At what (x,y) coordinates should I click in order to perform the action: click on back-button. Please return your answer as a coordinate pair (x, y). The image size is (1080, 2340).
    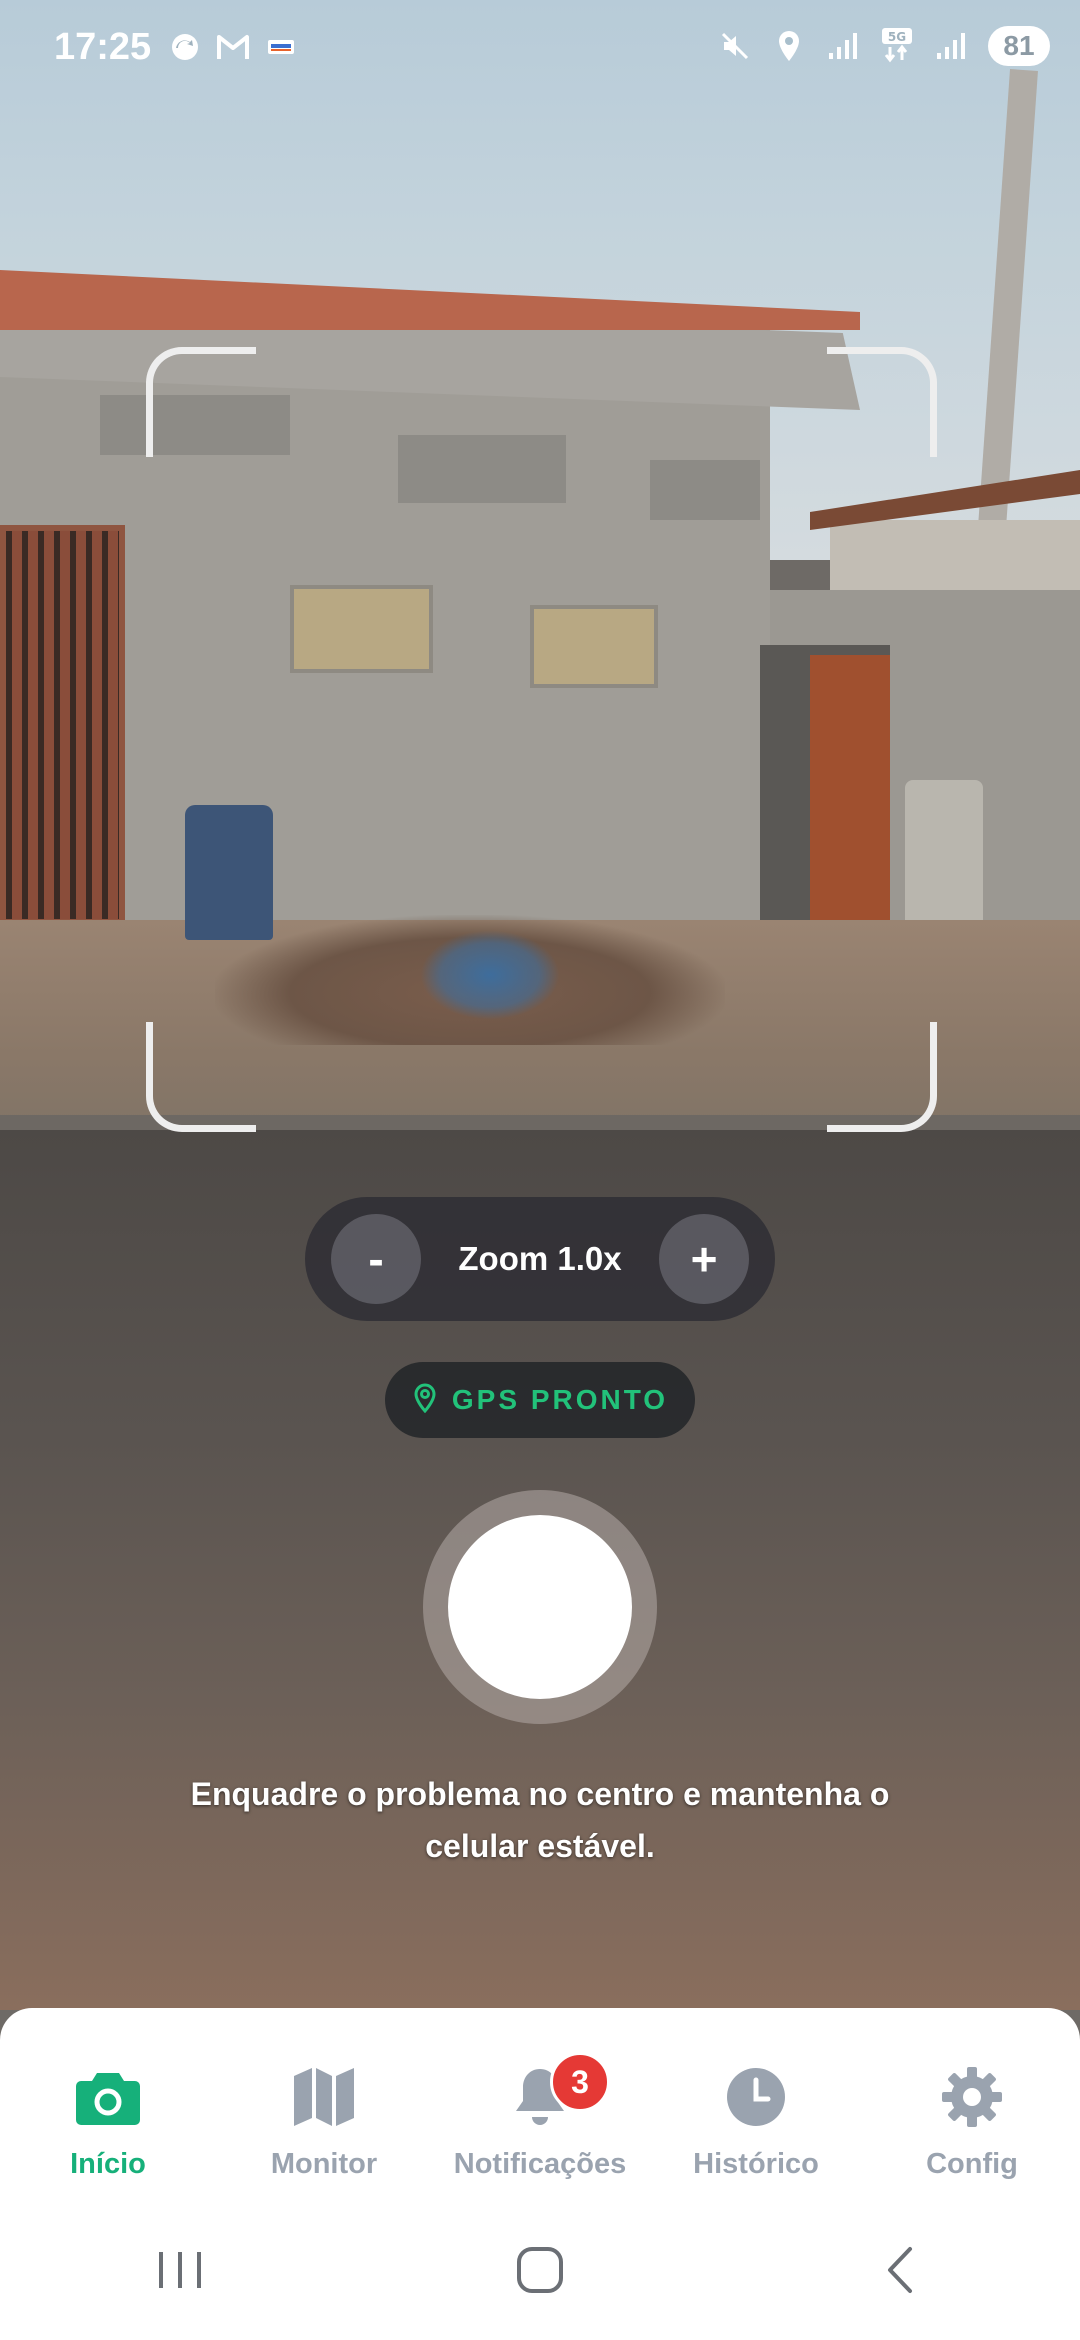
    Looking at the image, I should click on (900, 2273).